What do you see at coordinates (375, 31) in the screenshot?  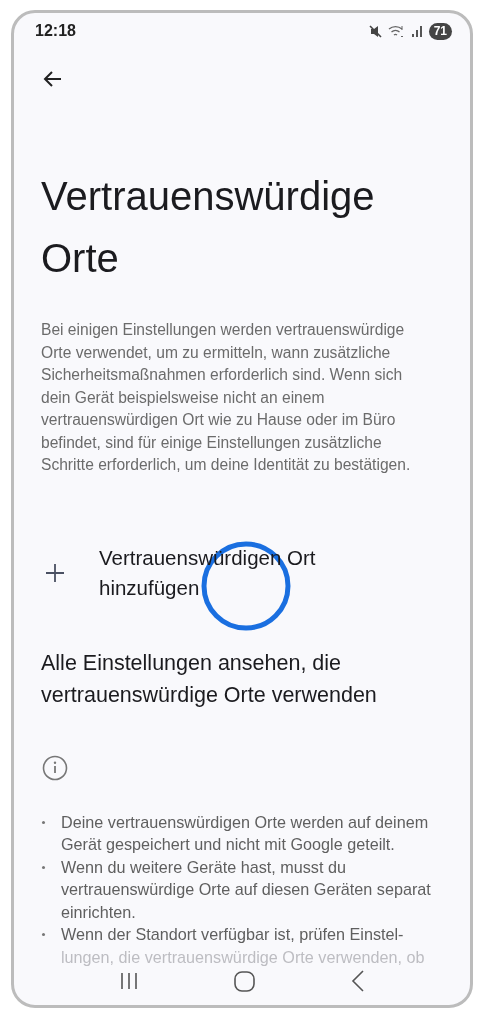 I see `mute-icon` at bounding box center [375, 31].